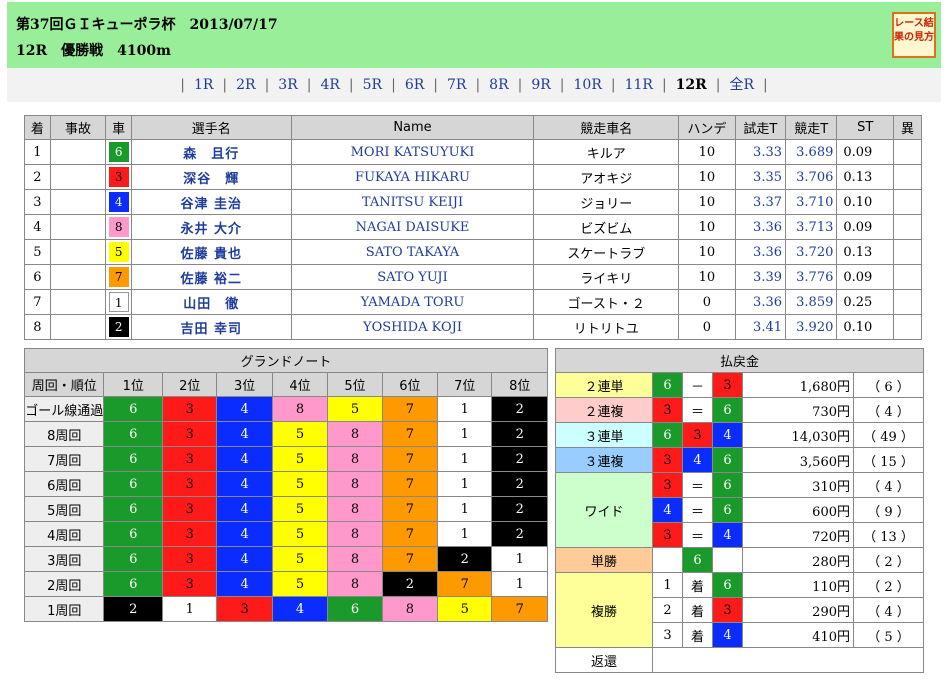 Image resolution: width=948 pixels, height=681 pixels. I want to click on handicap: 0, so click(706, 302).